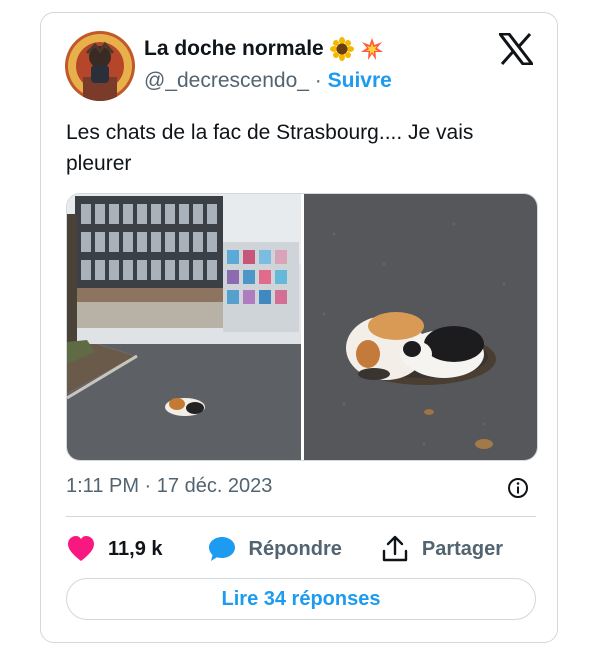 This screenshot has height=660, width=600. I want to click on author-display-name: La doche normale, so click(234, 49).